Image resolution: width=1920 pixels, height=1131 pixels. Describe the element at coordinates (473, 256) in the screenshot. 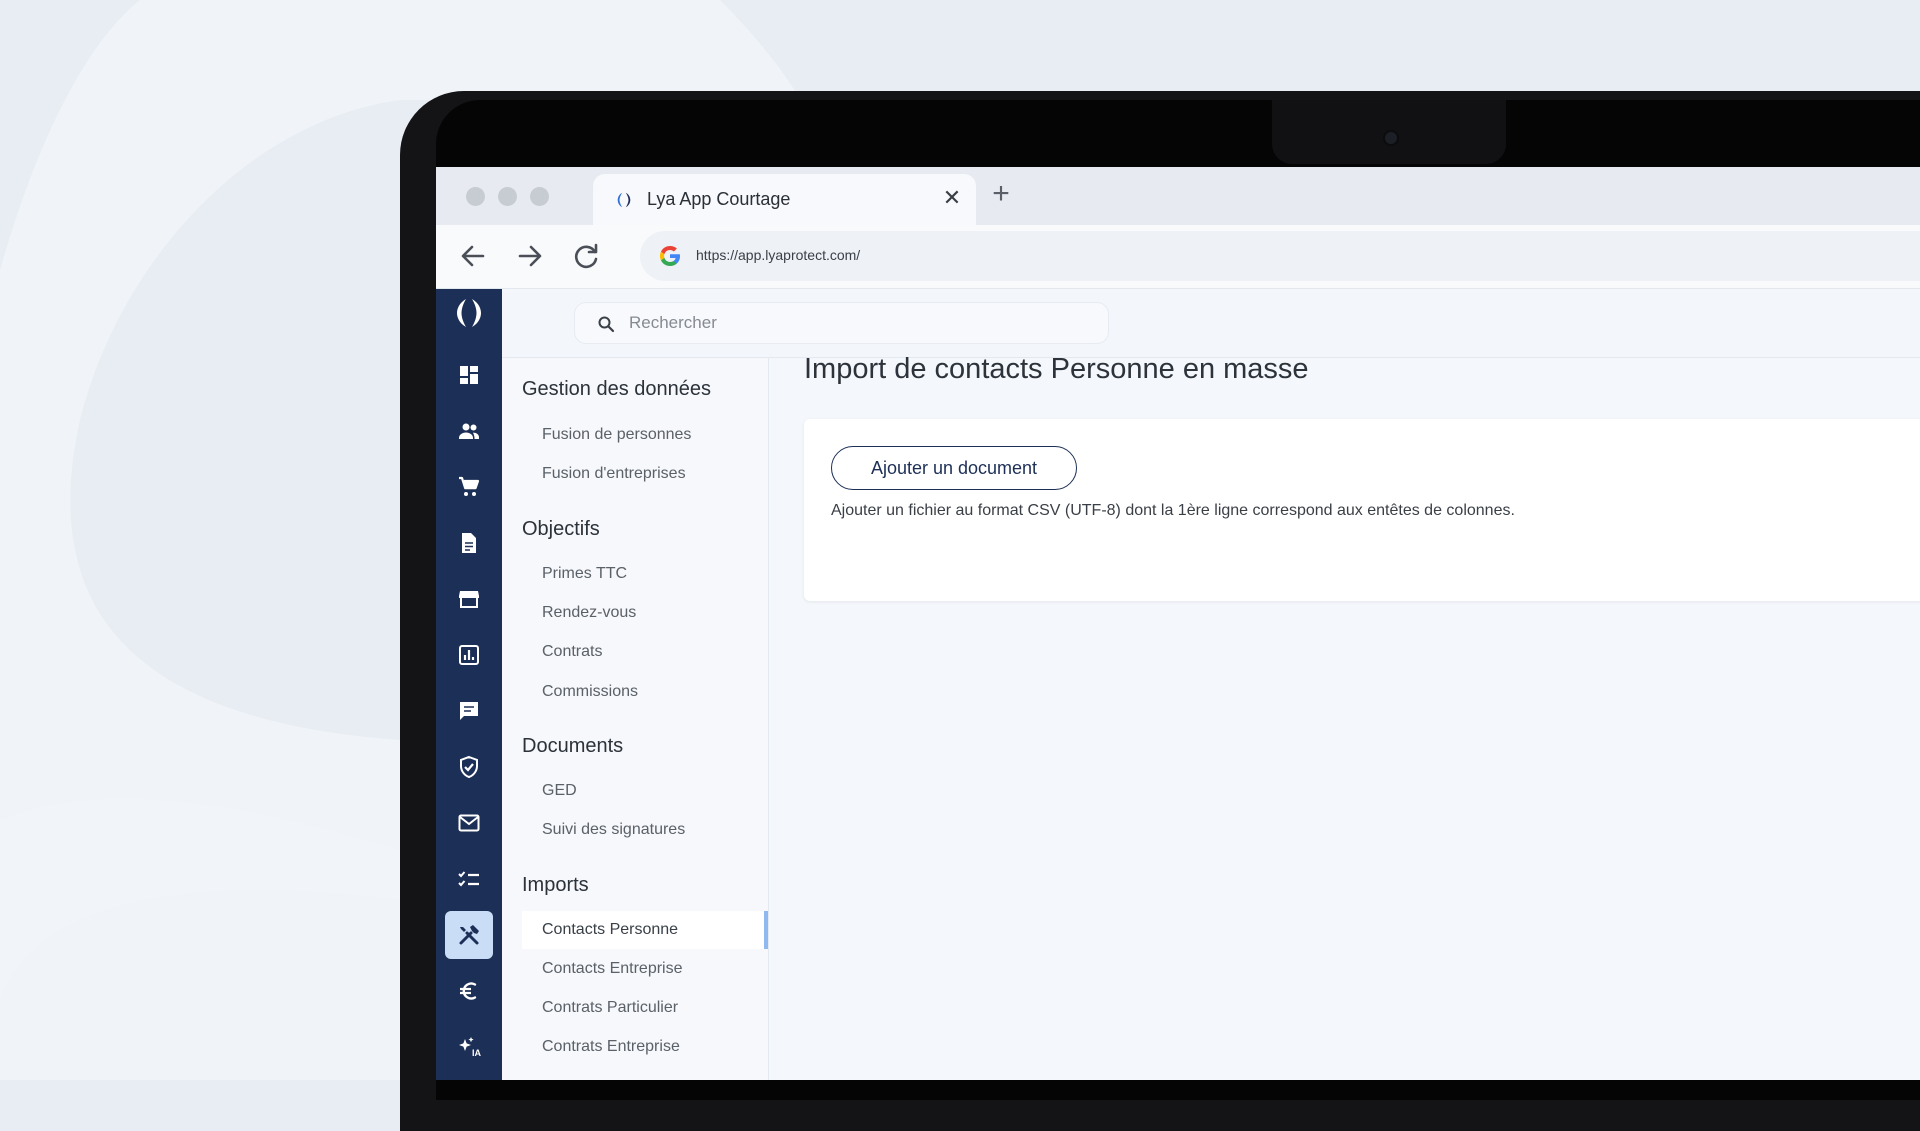

I see `back-arrow-icon` at that location.